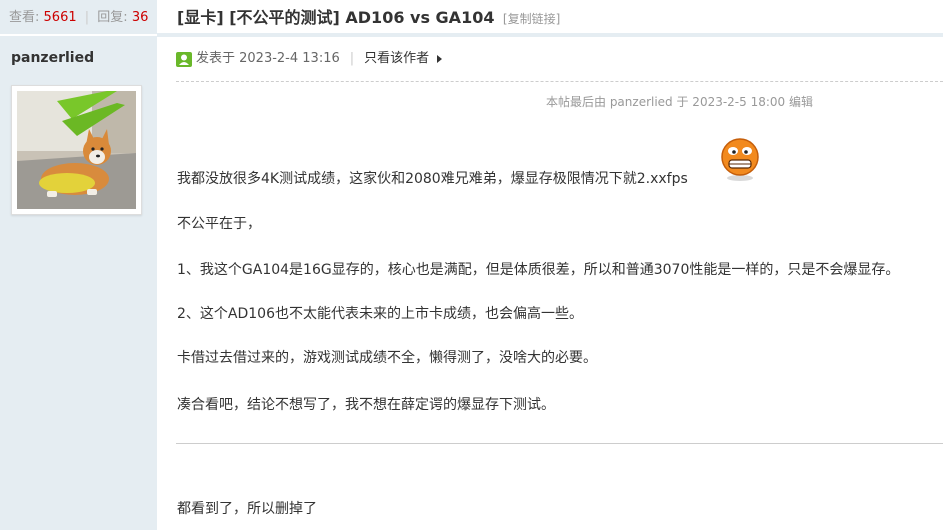  I want to click on thread-title: [显卡] [不公平的测试] AD106 vs GA104, so click(336, 17).